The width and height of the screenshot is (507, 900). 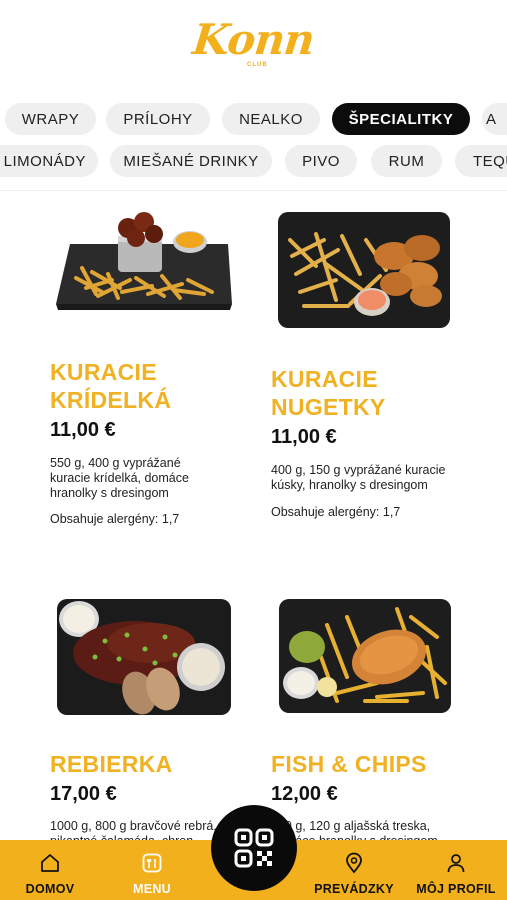 I want to click on qr-code-icon, so click(x=254, y=848).